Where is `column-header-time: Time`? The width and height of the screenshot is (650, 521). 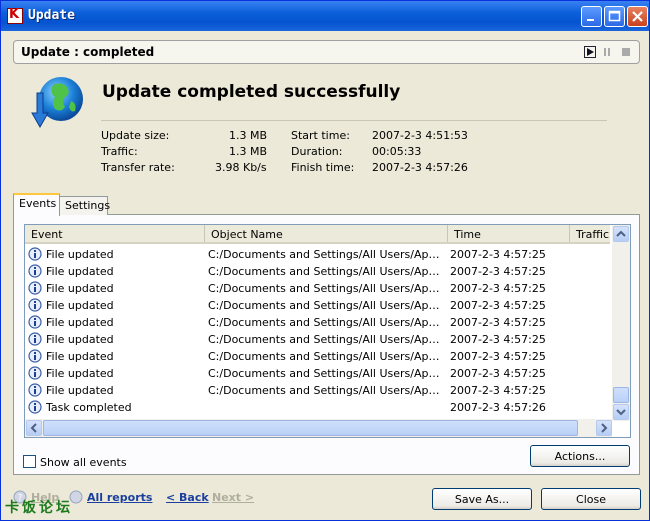 column-header-time: Time is located at coordinates (509, 233).